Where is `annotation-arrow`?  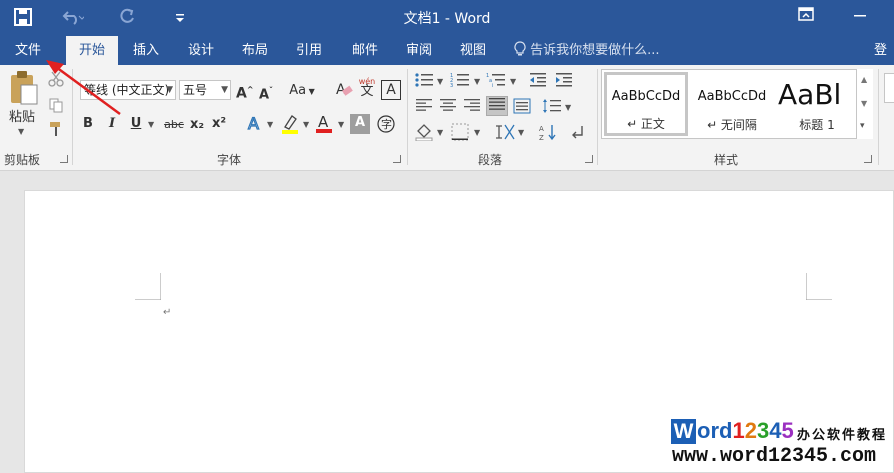
annotation-arrow is located at coordinates (83, 88).